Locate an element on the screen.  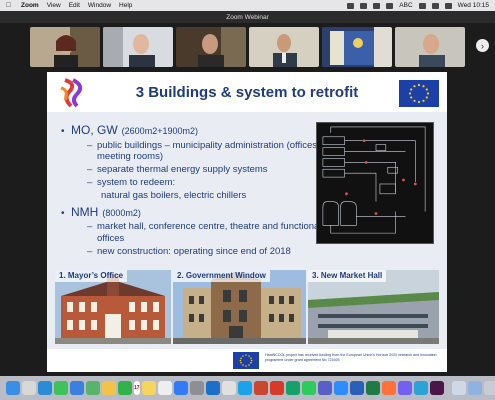
menu-zoom: Zoom is located at coordinates (30, 5).